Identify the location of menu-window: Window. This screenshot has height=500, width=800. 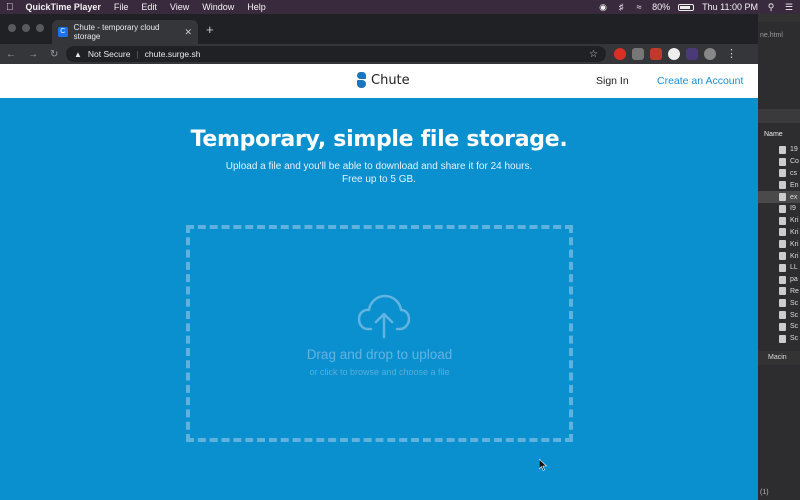
(218, 7).